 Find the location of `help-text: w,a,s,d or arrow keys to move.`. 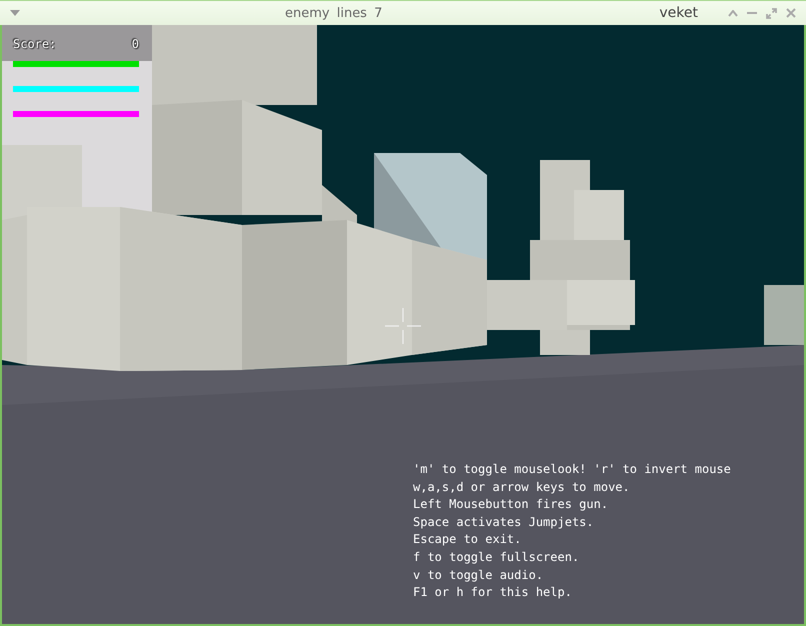

help-text: w,a,s,d or arrow keys to move. is located at coordinates (522, 487).